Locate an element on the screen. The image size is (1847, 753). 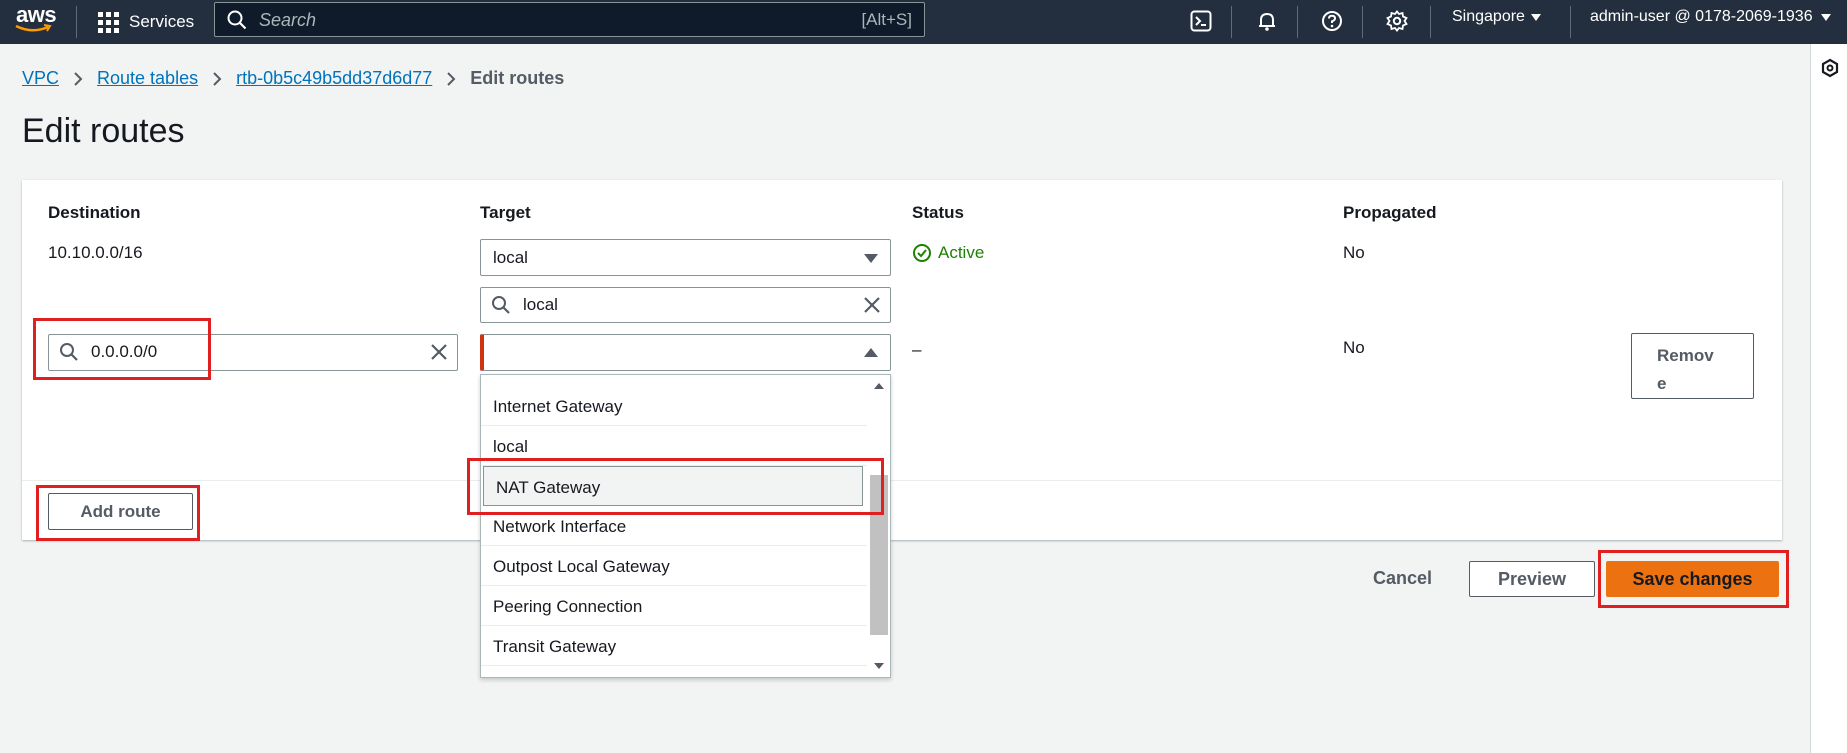
column-header-status: Status is located at coordinates (938, 212).